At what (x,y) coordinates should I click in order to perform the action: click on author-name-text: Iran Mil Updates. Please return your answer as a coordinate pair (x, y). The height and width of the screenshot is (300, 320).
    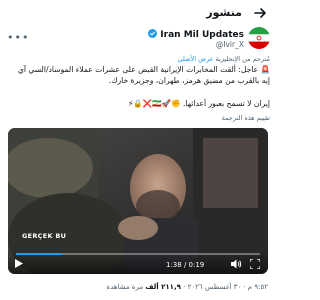
    Looking at the image, I should click on (202, 35).